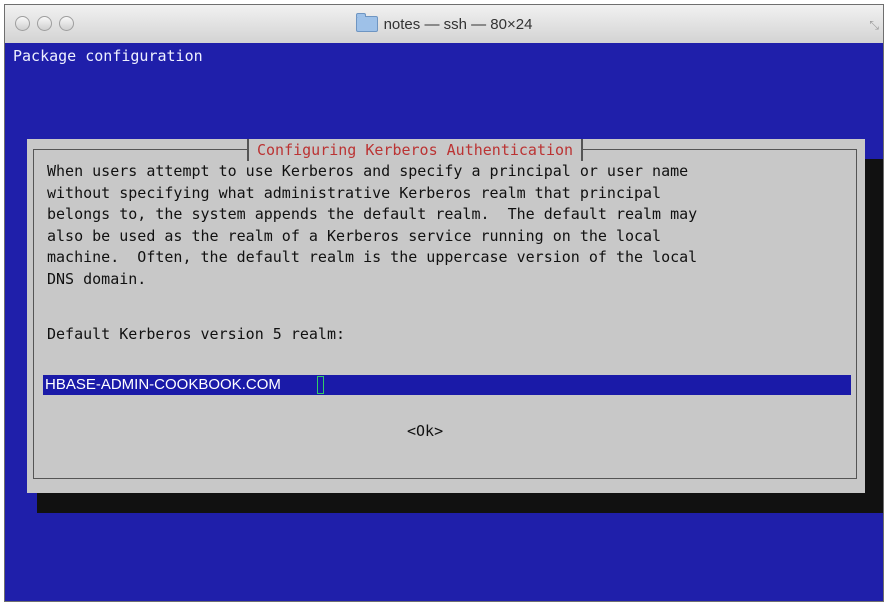 The height and width of the screenshot is (606, 888). I want to click on realm-prompt-label: Default Kerberos version 5 realm:, so click(196, 334).